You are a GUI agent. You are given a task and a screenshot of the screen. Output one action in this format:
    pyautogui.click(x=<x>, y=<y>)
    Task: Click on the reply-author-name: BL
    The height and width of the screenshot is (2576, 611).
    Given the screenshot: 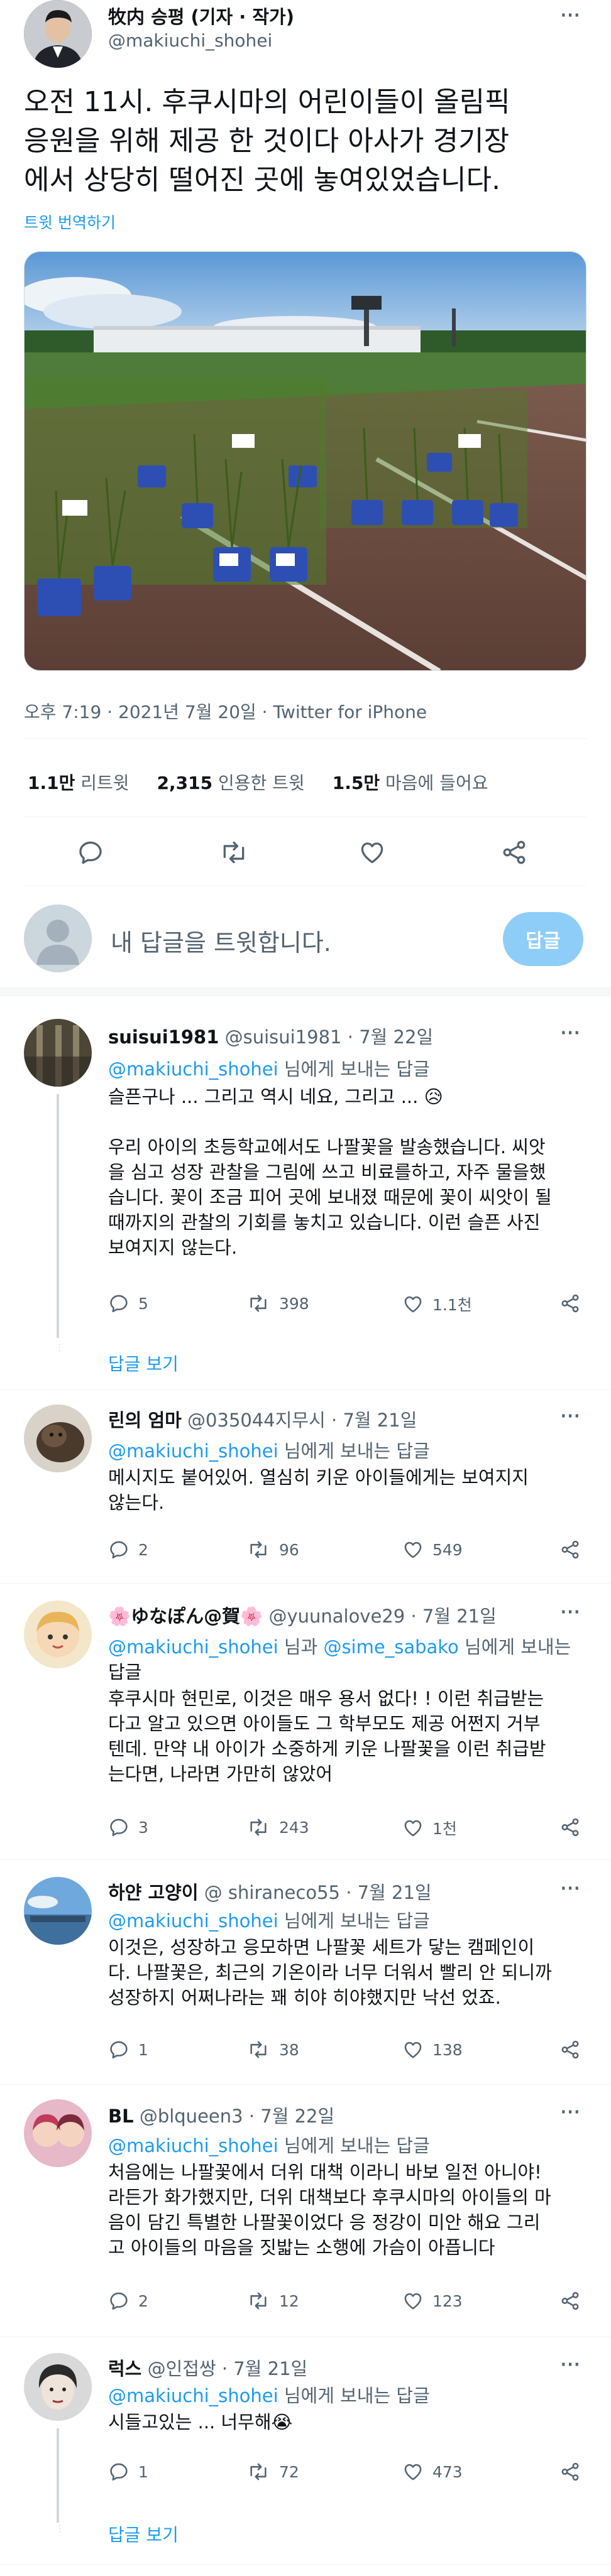 What is the action you would take?
    pyautogui.click(x=121, y=2116)
    